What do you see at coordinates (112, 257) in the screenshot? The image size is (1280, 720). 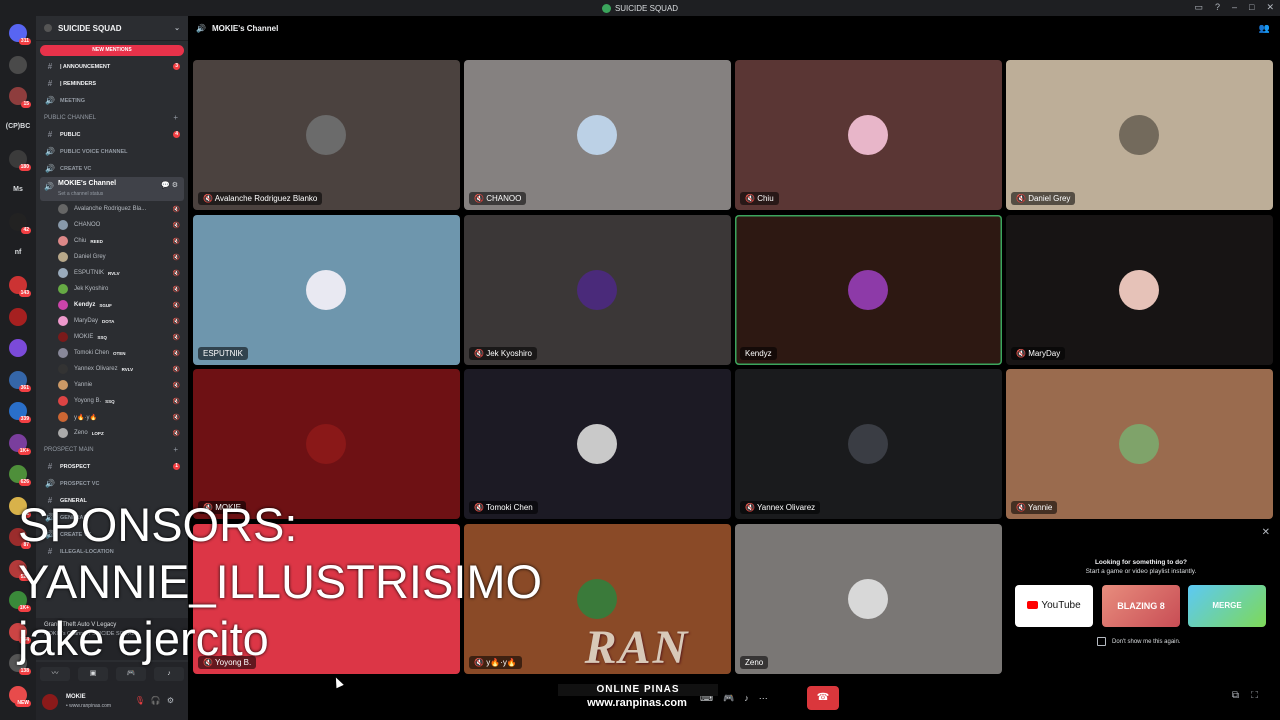 I see `voice-user: Daniel Grey 🔇` at bounding box center [112, 257].